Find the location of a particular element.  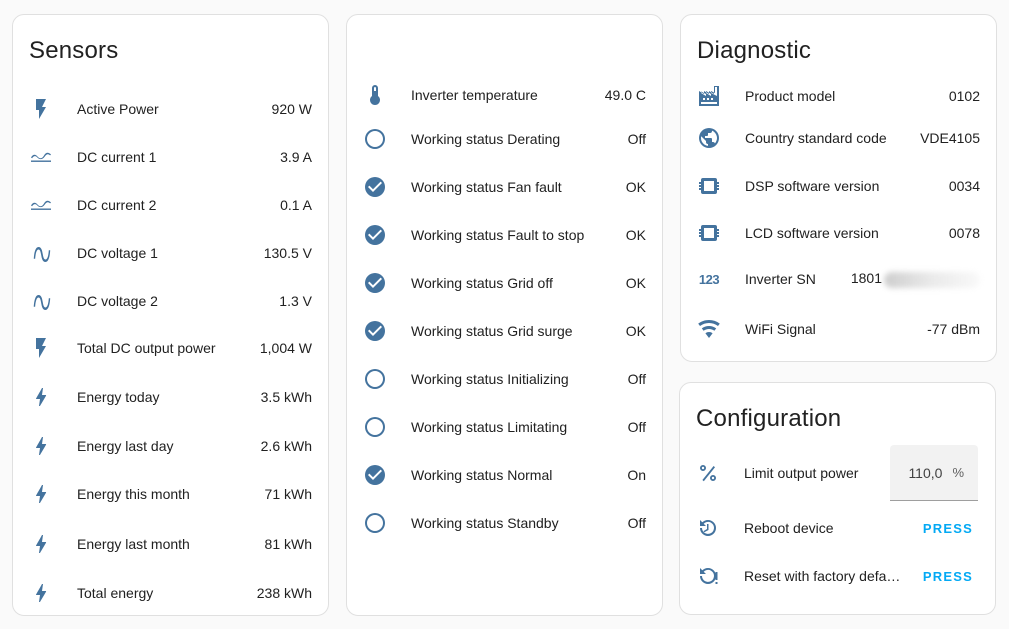

restart-alert-icon is located at coordinates (708, 576).